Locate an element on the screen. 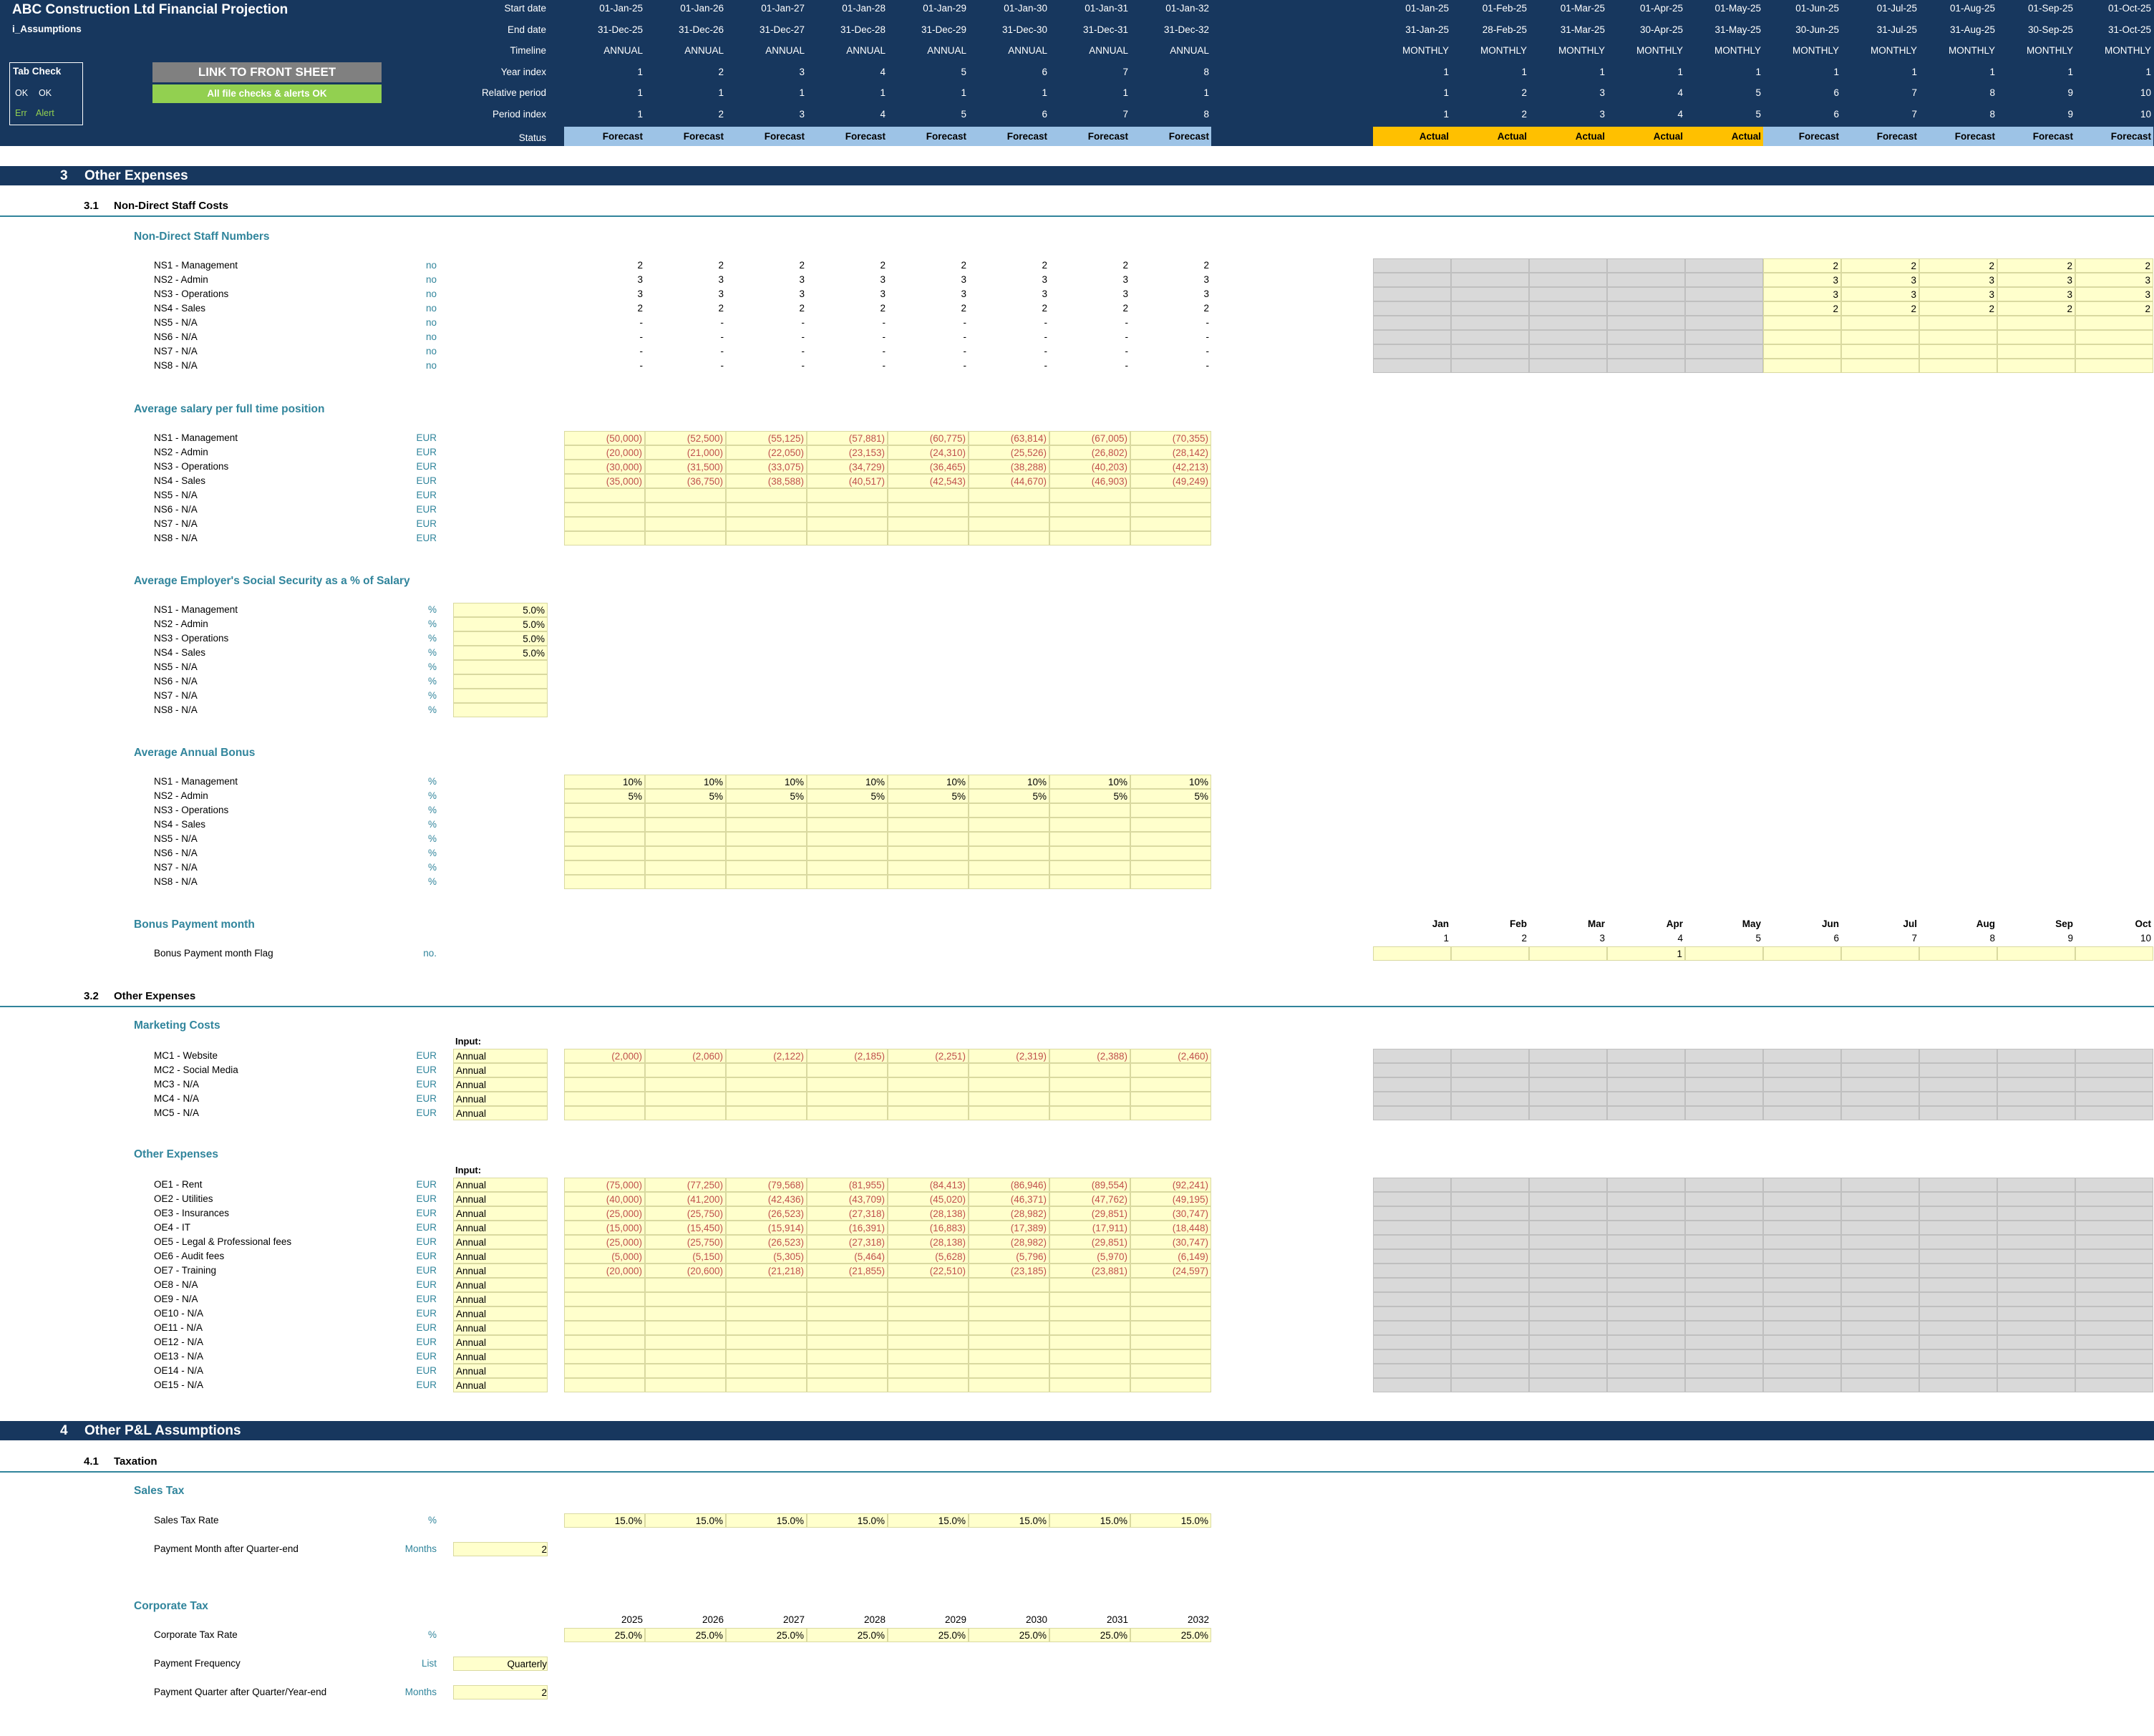  input-cell: (20,600) is located at coordinates (685, 1271).